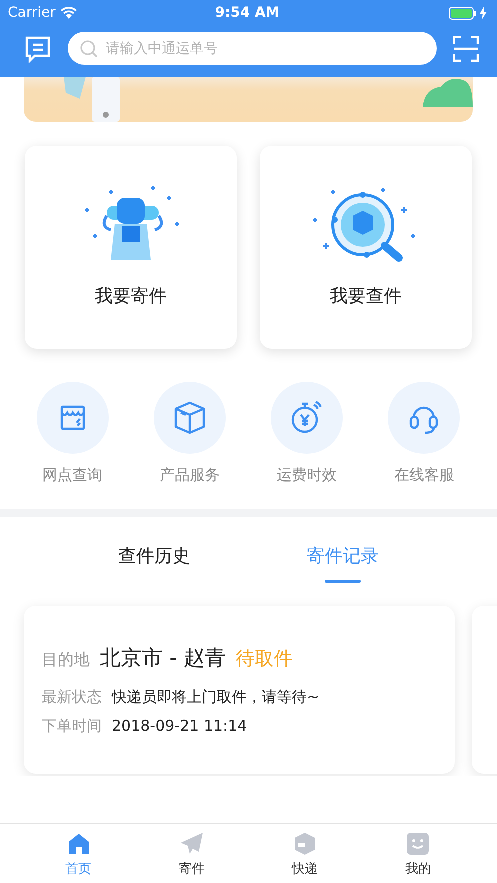  Describe the element at coordinates (78, 844) in the screenshot. I see `home-icon` at that location.